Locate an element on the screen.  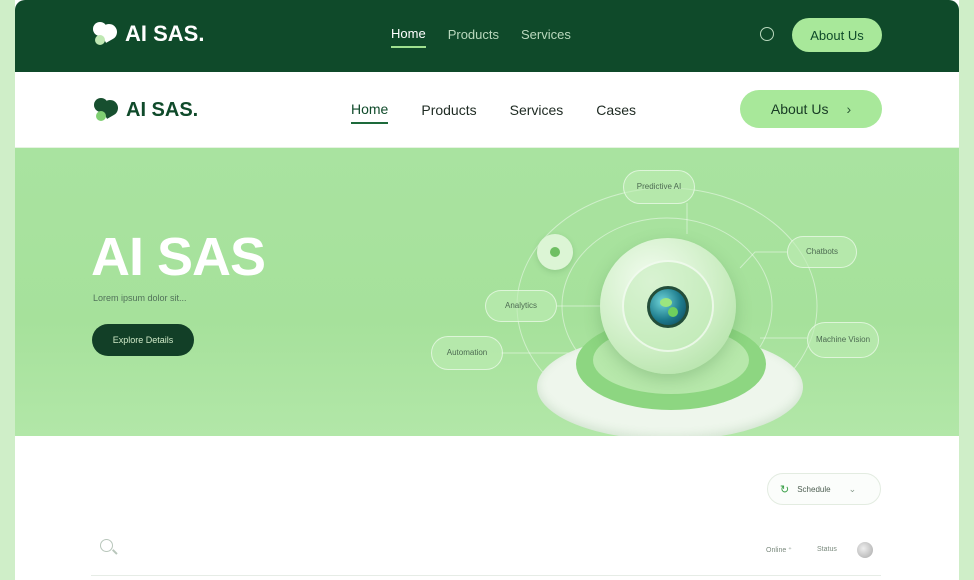
status-label: Status is located at coordinates (827, 549).